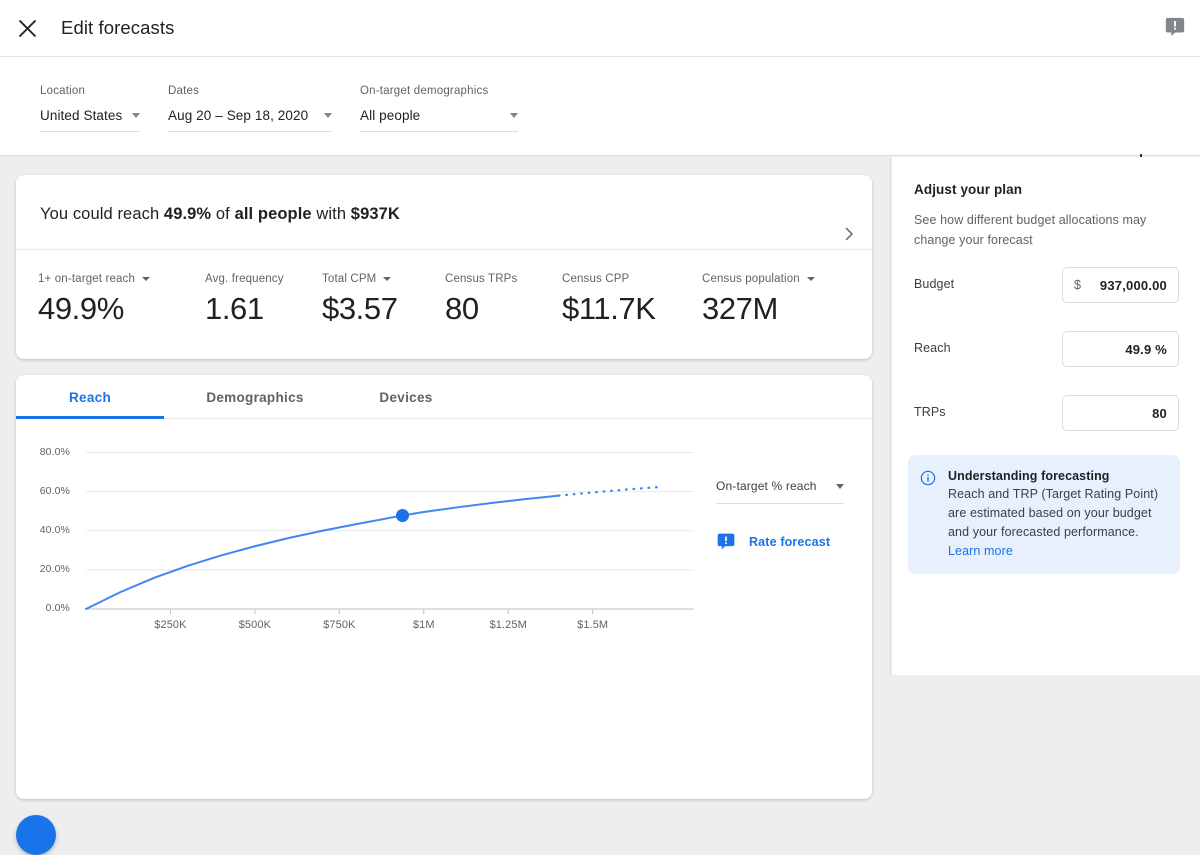 Image resolution: width=1200 pixels, height=855 pixels. I want to click on trps-field-row: TRPs 80, so click(1046, 413).